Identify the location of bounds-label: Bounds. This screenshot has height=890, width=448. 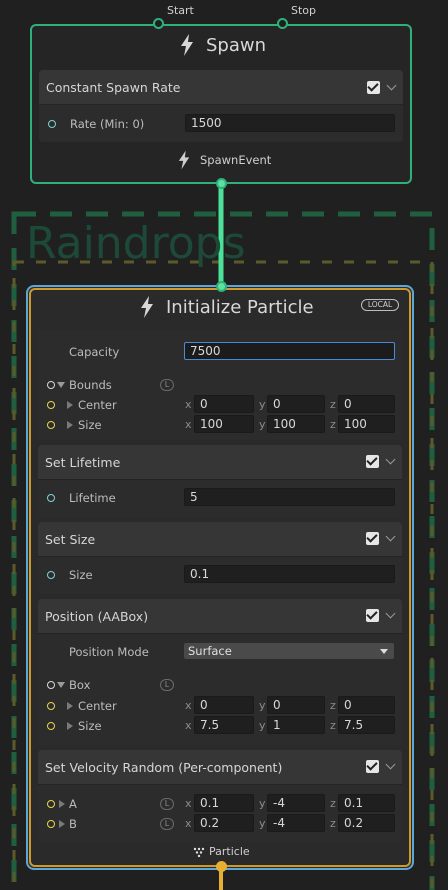
(90, 385).